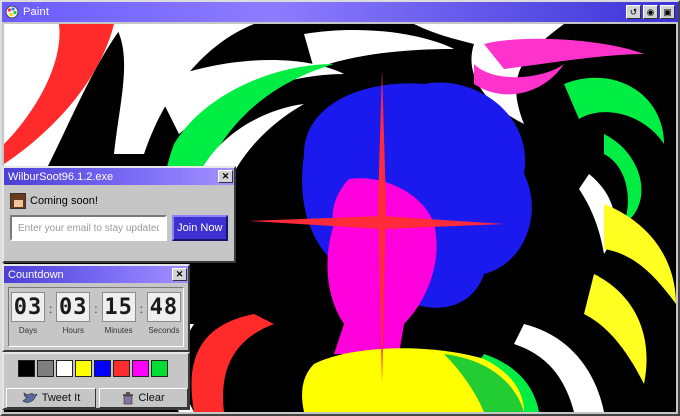 The image size is (680, 416). I want to click on countdown-hours-label: Hours, so click(73, 330).